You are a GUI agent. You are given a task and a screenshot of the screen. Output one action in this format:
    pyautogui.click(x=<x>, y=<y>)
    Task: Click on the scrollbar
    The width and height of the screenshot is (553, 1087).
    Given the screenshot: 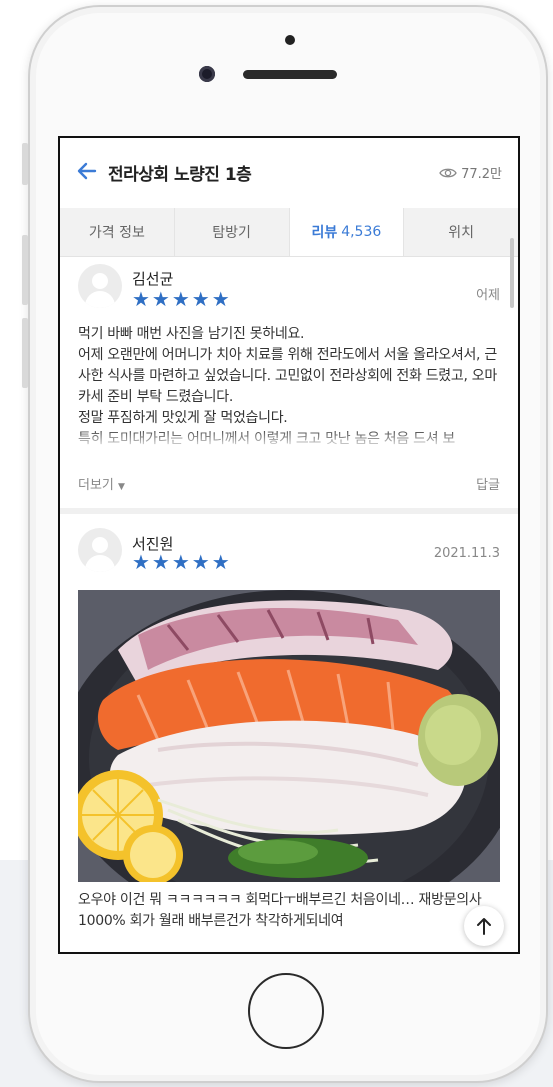 What is the action you would take?
    pyautogui.click(x=512, y=273)
    